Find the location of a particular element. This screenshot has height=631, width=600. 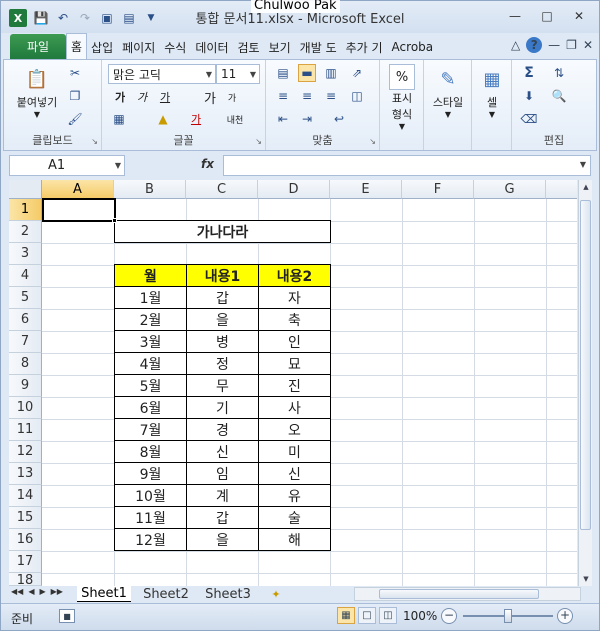

fill-color-icon: ▲ is located at coordinates (163, 119).